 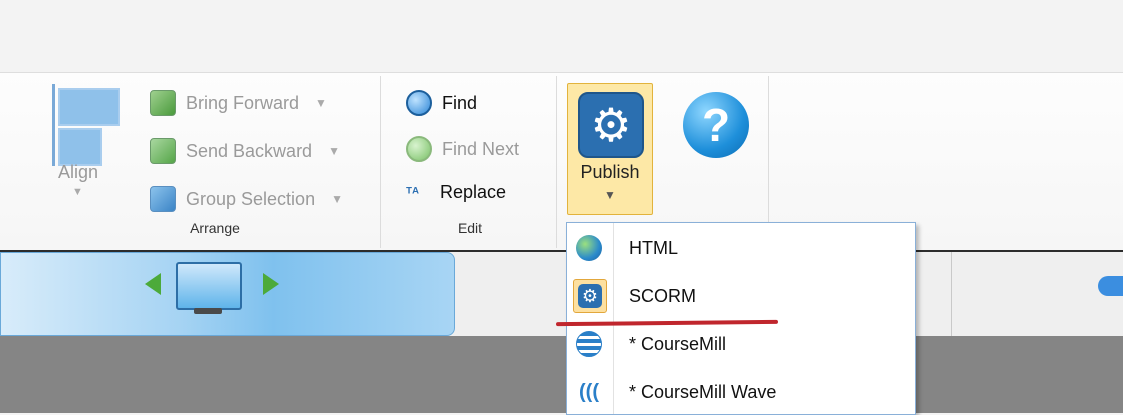 What do you see at coordinates (251, 198) in the screenshot?
I see `group-selection-label: Group Selection` at bounding box center [251, 198].